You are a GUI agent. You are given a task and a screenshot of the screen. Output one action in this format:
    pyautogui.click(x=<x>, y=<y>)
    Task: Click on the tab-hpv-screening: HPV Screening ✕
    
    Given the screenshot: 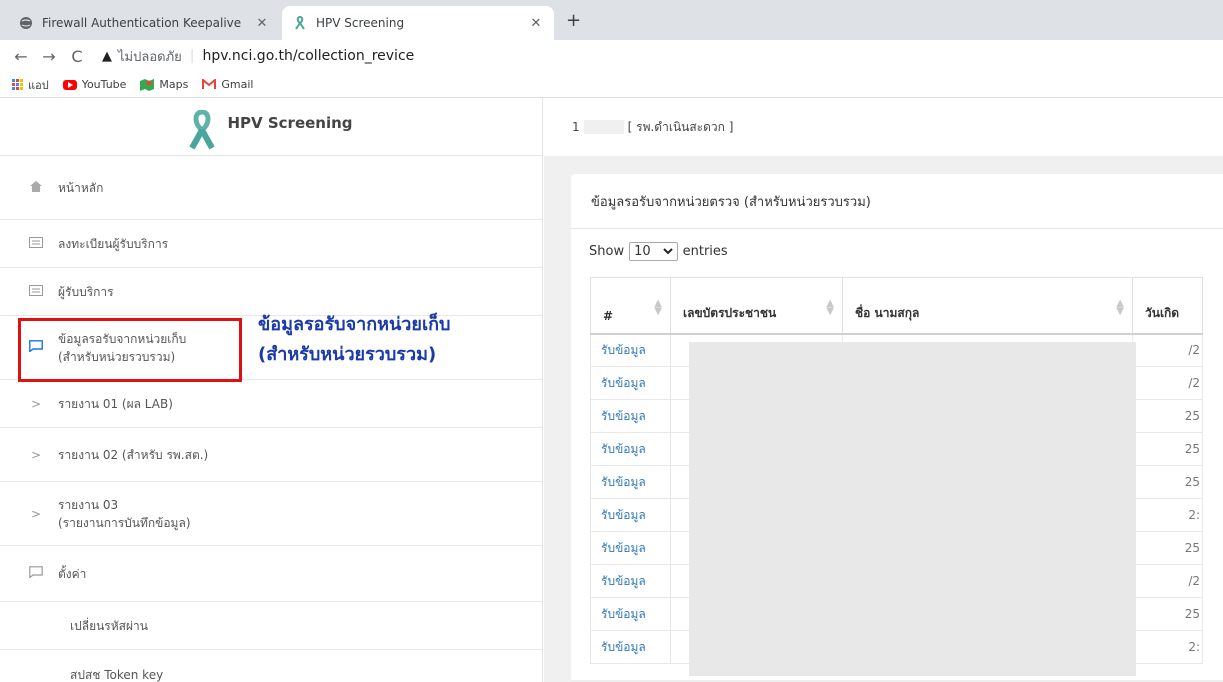 What is the action you would take?
    pyautogui.click(x=418, y=23)
    